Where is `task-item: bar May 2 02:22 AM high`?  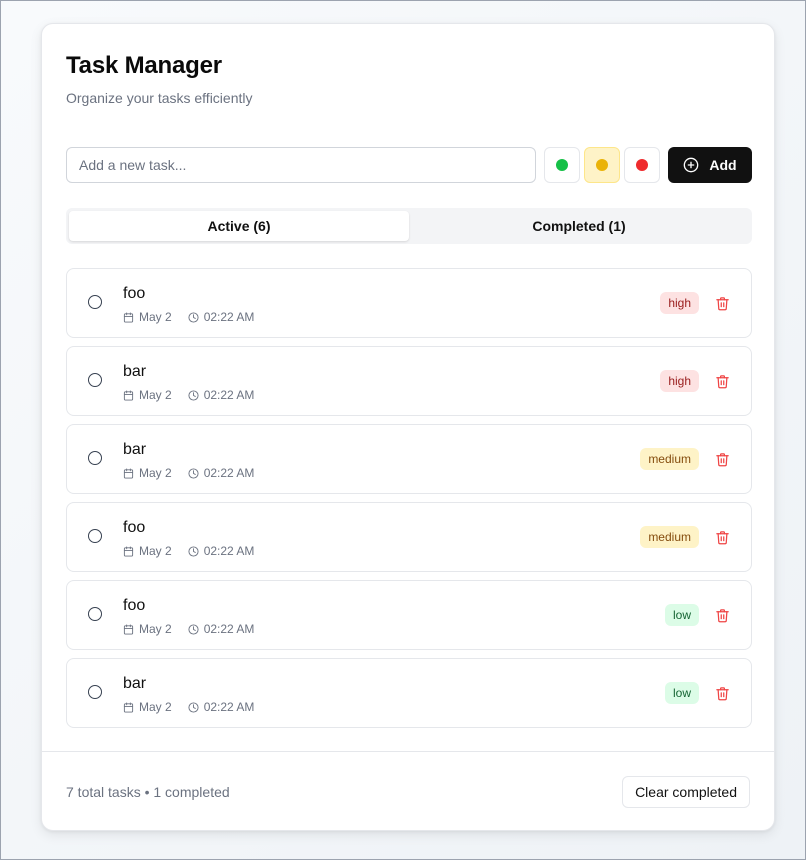 task-item: bar May 2 02:22 AM high is located at coordinates (409, 381).